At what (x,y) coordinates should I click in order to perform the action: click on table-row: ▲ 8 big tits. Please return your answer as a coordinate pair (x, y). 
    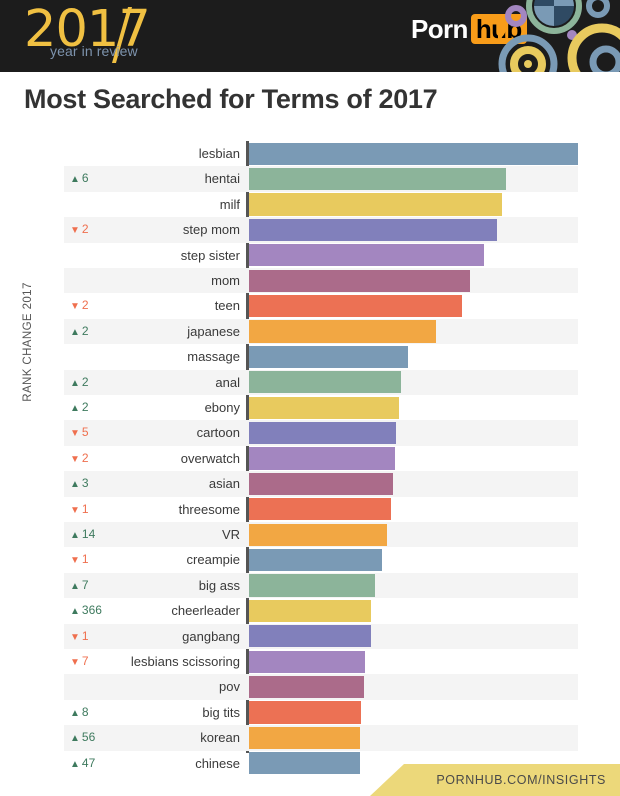
    Looking at the image, I should click on (310, 712).